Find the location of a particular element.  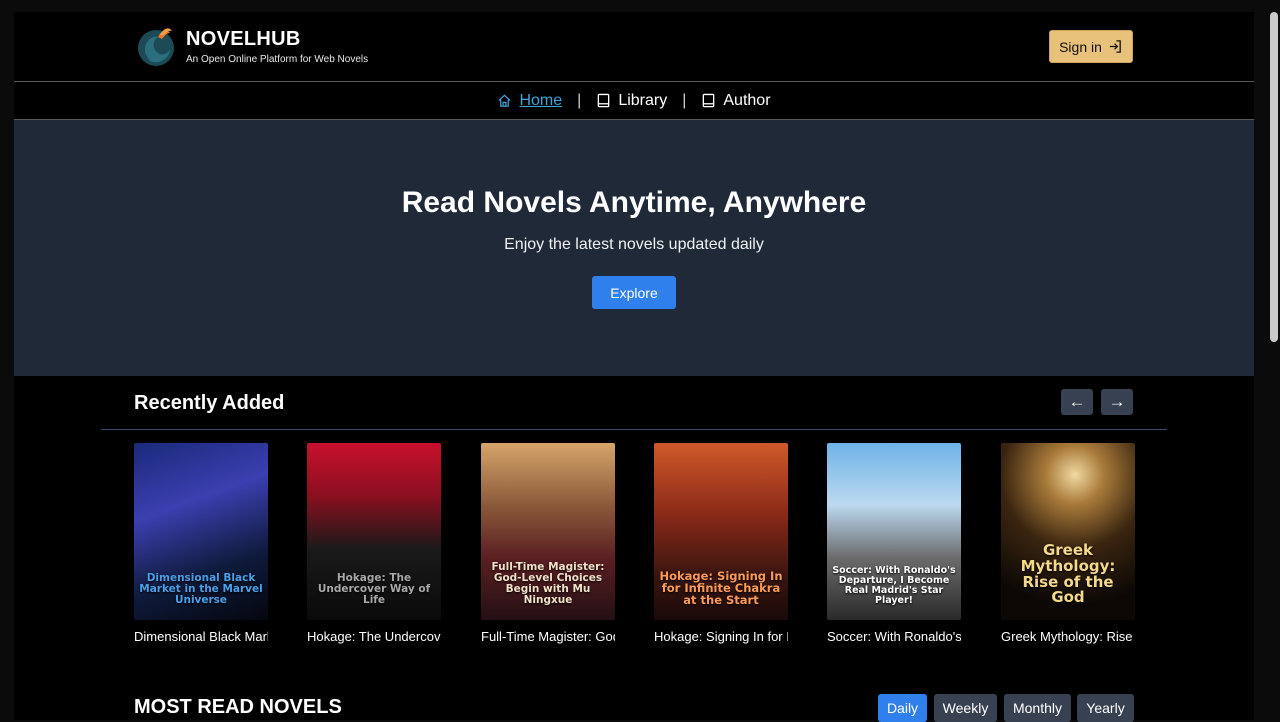

tab-daily: Daily is located at coordinates (902, 708).